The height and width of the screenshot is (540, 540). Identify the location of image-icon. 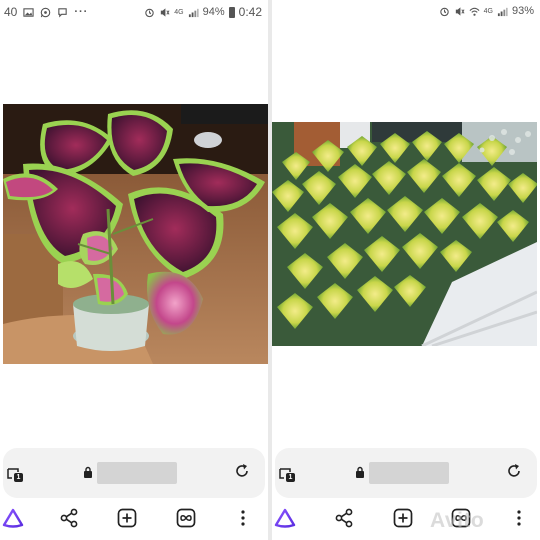
(28, 12).